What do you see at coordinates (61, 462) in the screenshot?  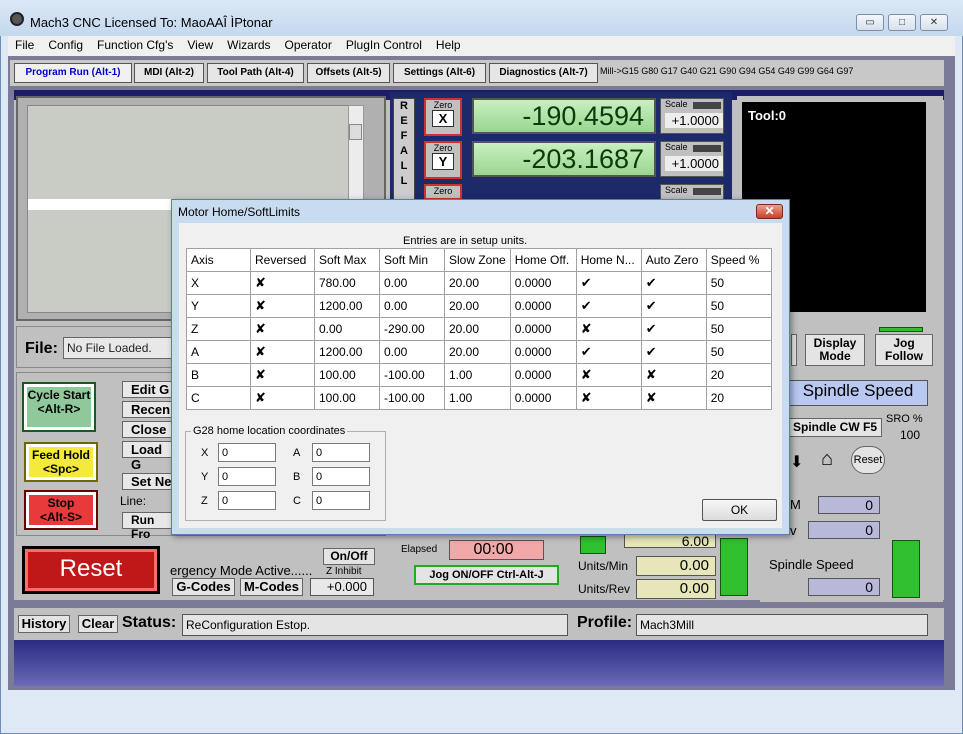 I see `feed-hold-button: Feed Hold <Spc>` at bounding box center [61, 462].